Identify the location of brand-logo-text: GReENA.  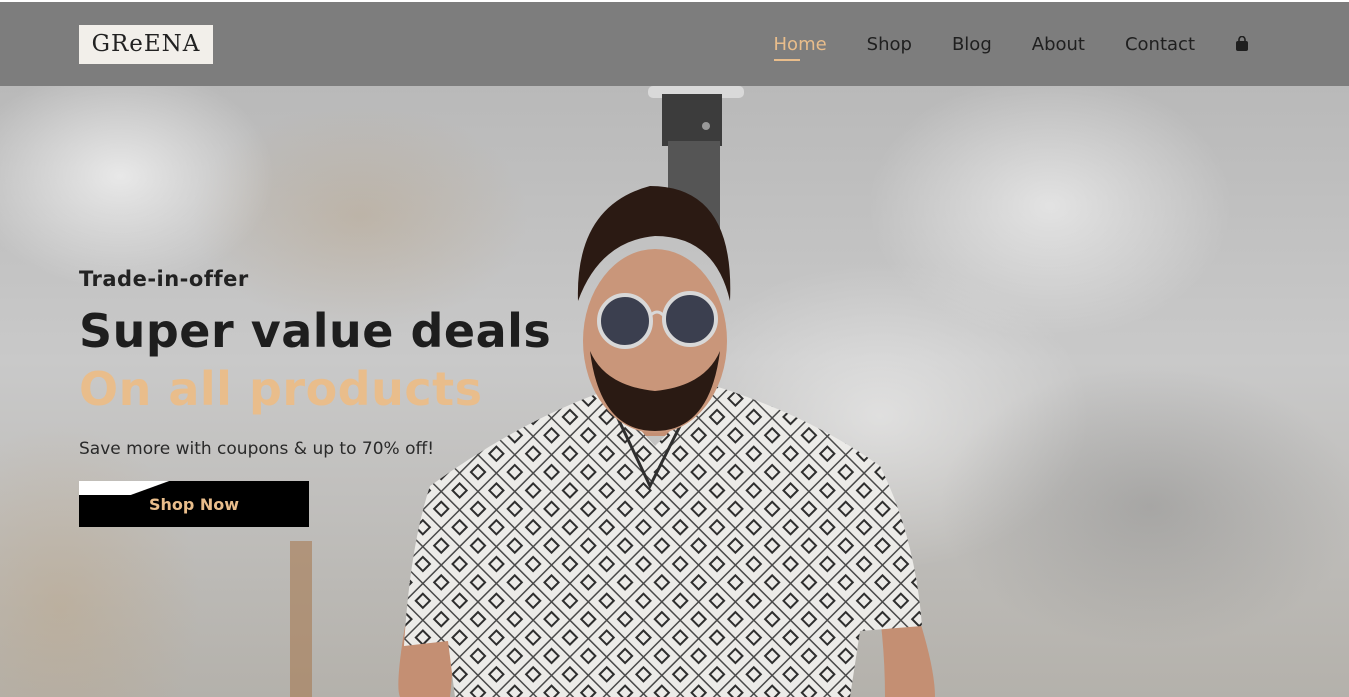
(146, 44).